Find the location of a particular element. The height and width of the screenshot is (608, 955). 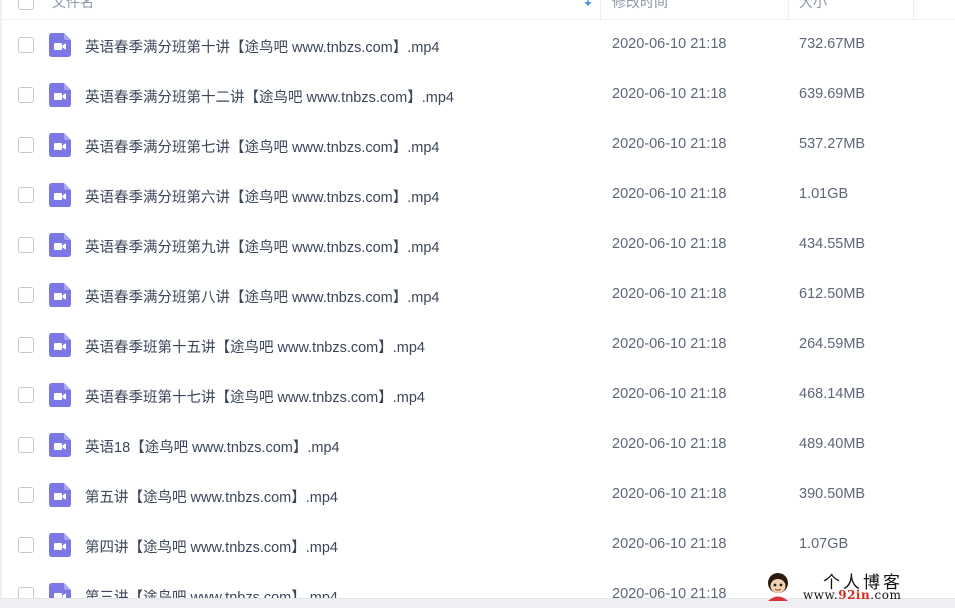

file-size: 390.50MB is located at coordinates (832, 494).